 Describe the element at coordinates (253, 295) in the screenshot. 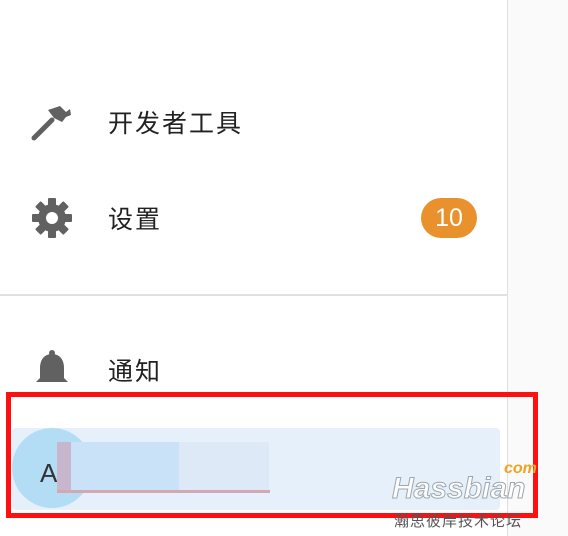

I see `divider` at that location.